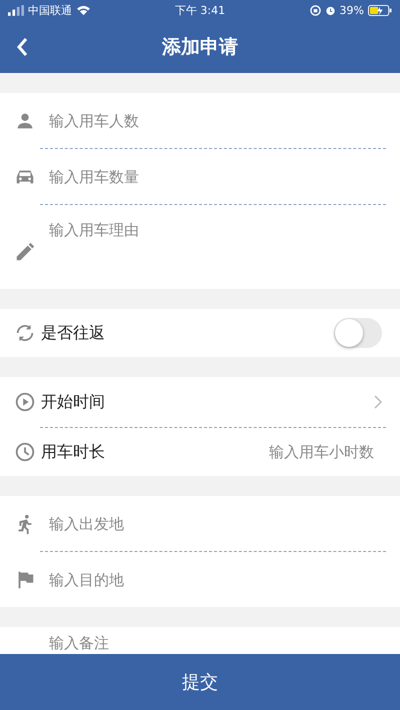  What do you see at coordinates (215, 241) in the screenshot?
I see `text-area: 输入用车理由` at bounding box center [215, 241].